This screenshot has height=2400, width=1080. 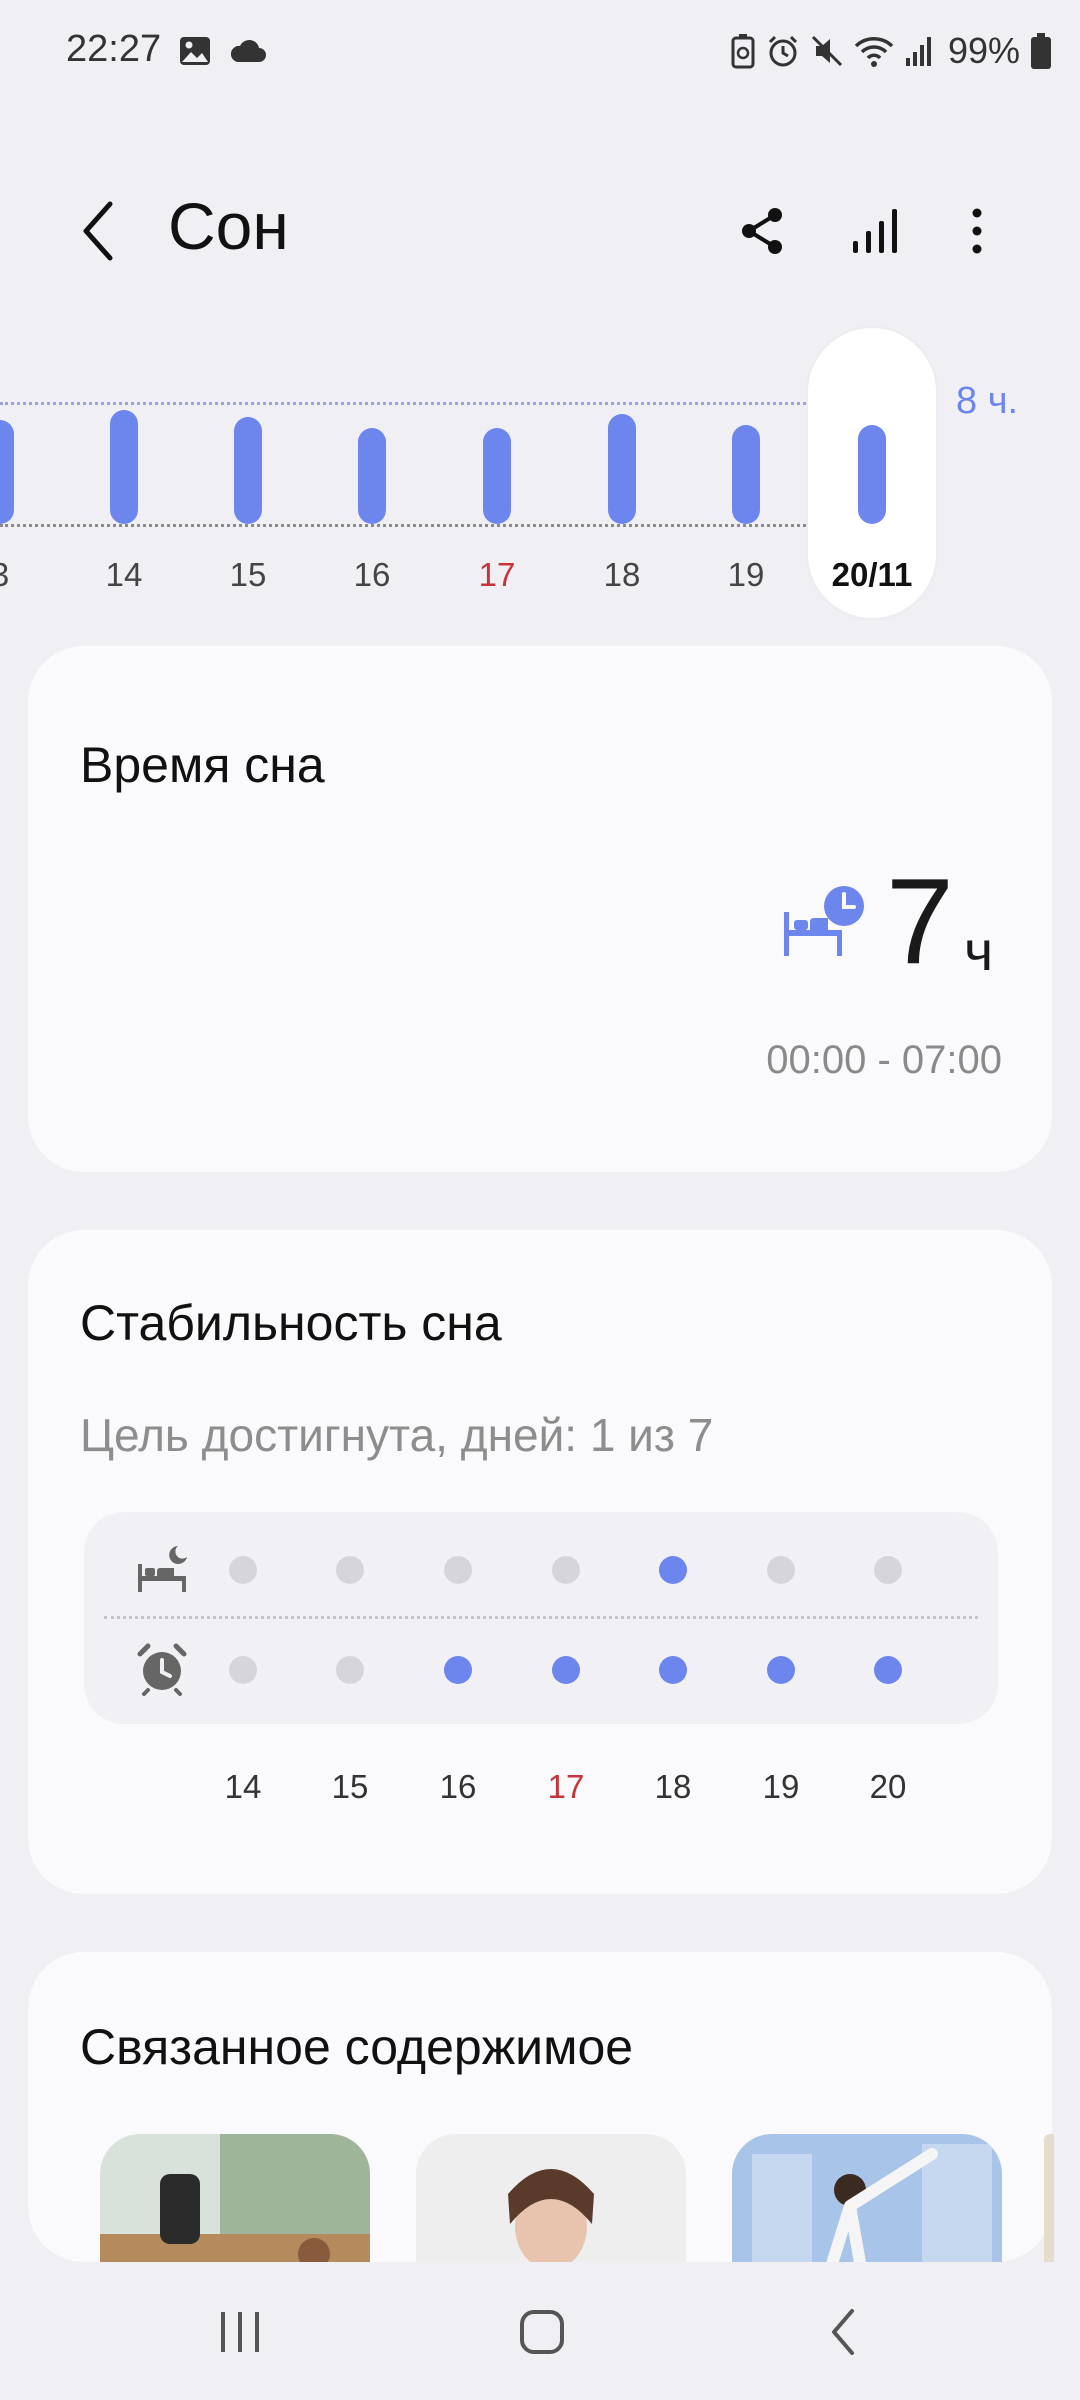 I want to click on day-label: 3, so click(x=20, y=575).